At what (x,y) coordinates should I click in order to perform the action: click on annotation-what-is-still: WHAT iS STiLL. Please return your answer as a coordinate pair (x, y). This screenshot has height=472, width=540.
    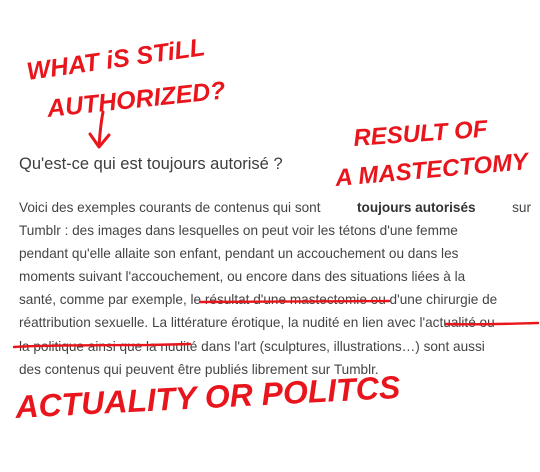
    Looking at the image, I should click on (116, 59).